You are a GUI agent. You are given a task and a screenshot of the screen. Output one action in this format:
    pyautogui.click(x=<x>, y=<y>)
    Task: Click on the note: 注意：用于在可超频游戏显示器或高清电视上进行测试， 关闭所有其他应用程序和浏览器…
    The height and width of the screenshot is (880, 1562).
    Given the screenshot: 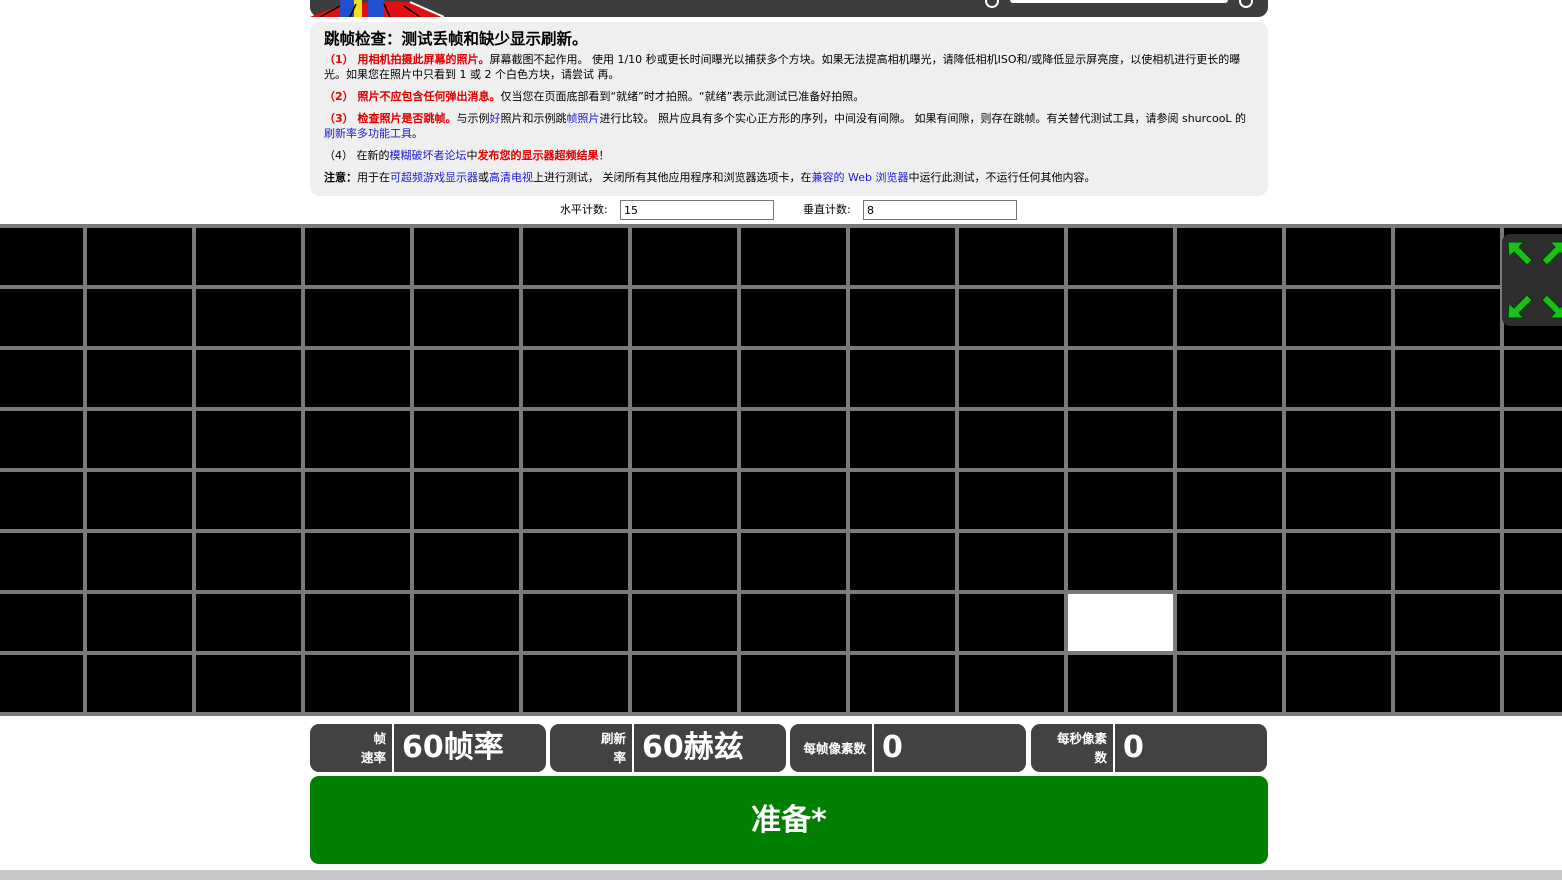 What is the action you would take?
    pyautogui.click(x=710, y=177)
    